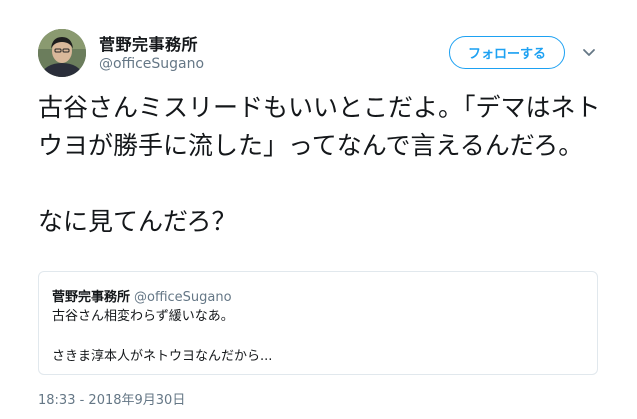  Describe the element at coordinates (589, 52) in the screenshot. I see `chevron-down-icon` at that location.